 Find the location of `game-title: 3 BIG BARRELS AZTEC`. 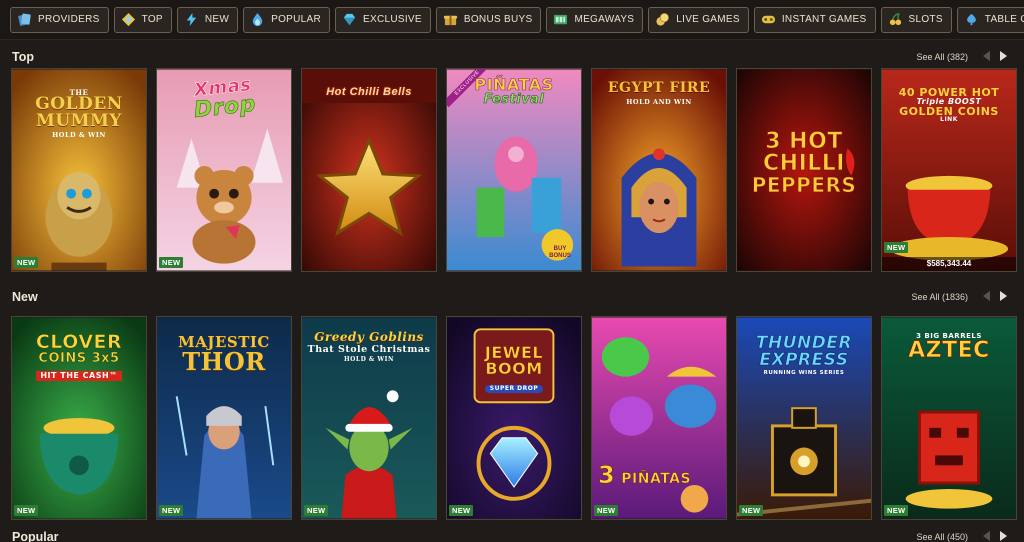

game-title: 3 BIG BARRELS AZTEC is located at coordinates (949, 347).